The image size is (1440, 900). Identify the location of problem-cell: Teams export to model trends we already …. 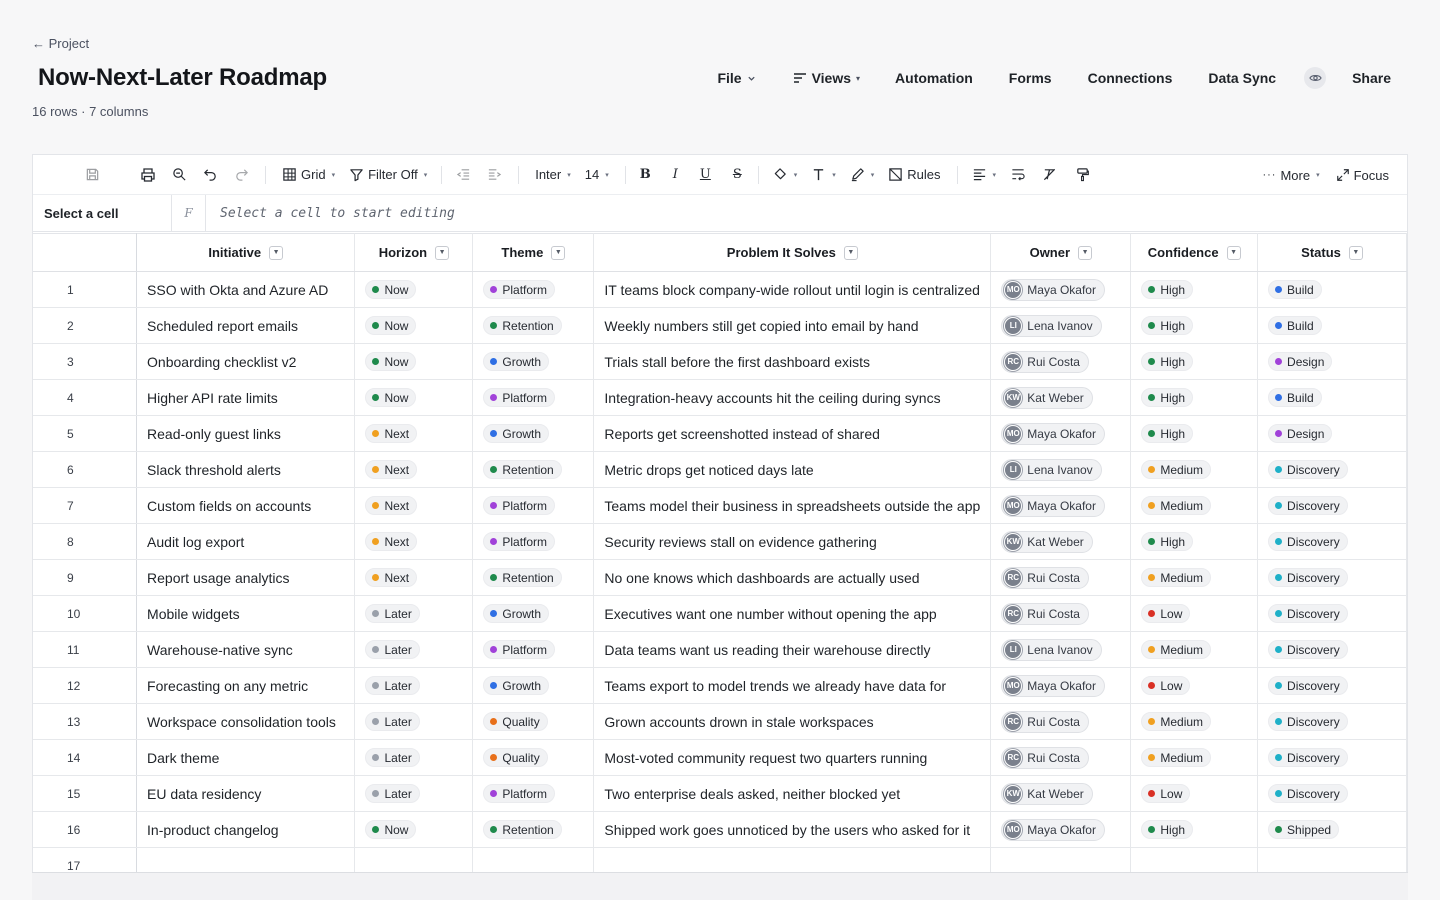
(792, 685).